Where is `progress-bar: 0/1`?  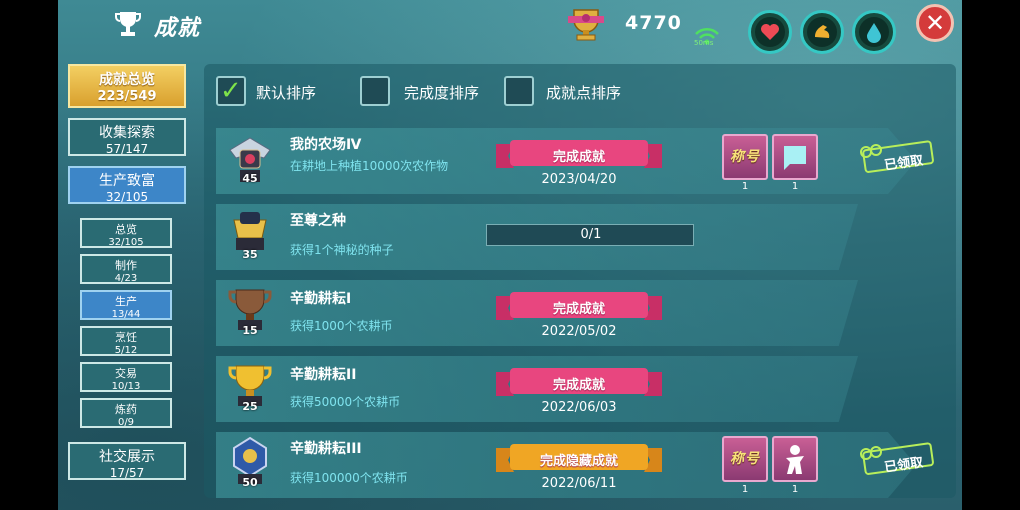
progress-bar: 0/1 is located at coordinates (590, 235).